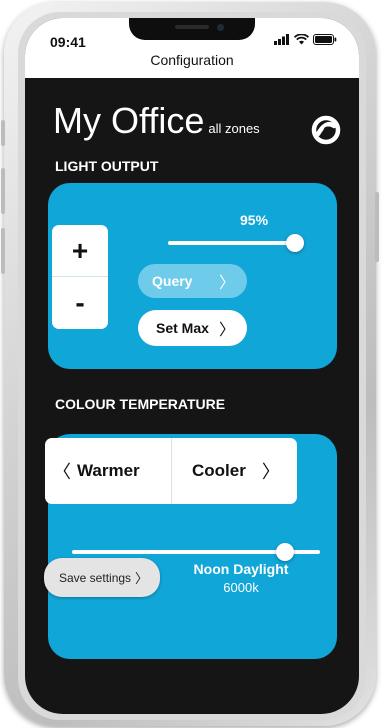 This screenshot has height=728, width=383. I want to click on preset-kelvin: 6000k, so click(241, 587).